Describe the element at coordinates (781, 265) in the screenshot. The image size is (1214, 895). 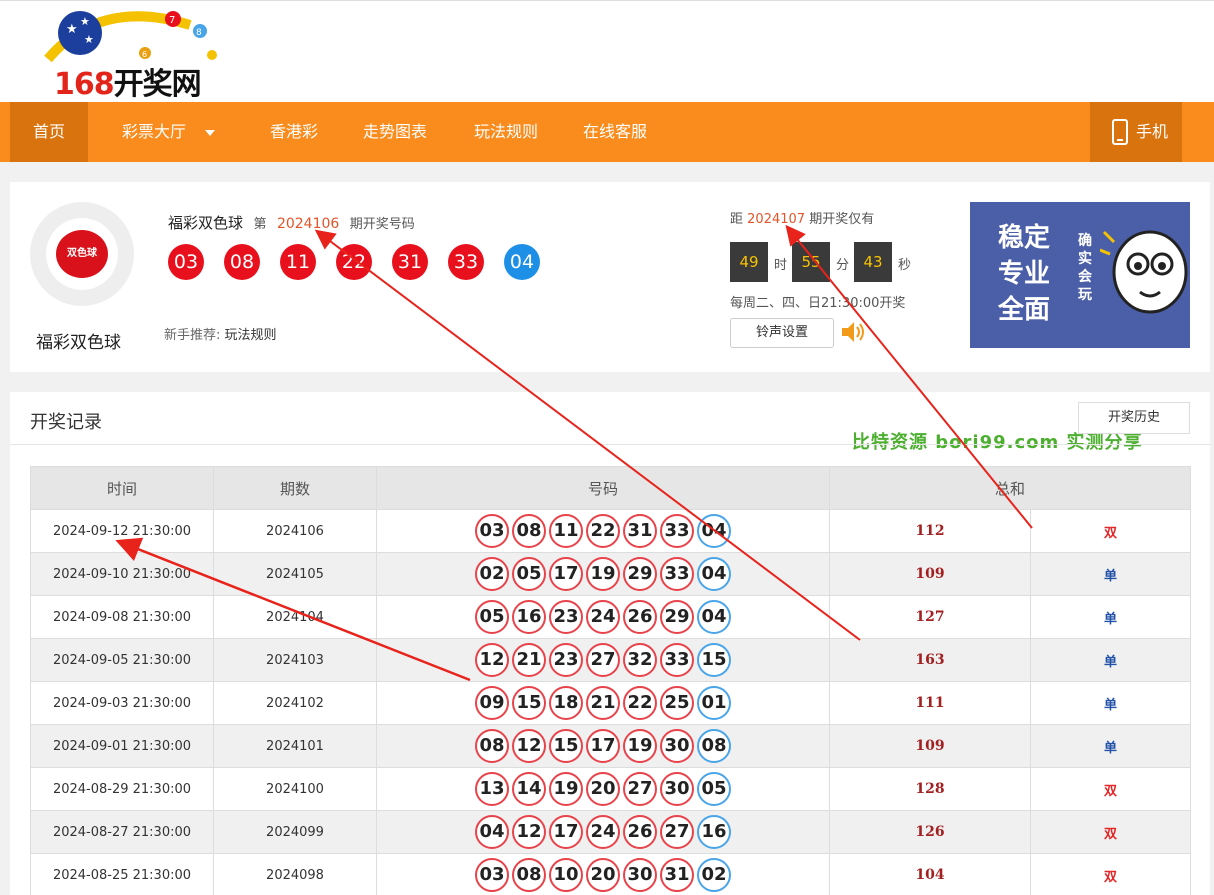
I see `hours-unit: 时` at that location.